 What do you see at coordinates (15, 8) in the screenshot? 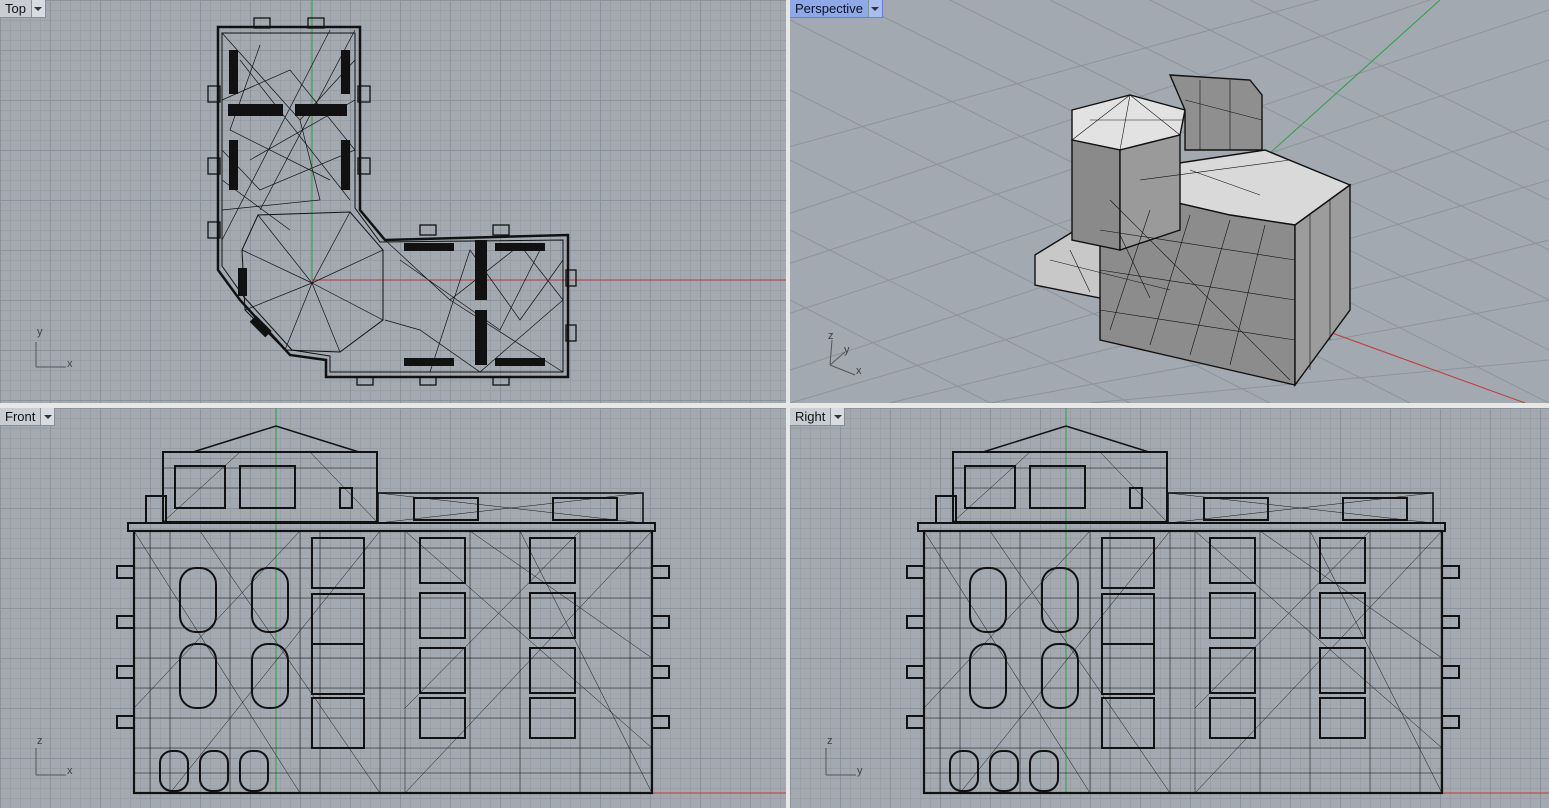
I see `viewport-title-label: Top` at bounding box center [15, 8].